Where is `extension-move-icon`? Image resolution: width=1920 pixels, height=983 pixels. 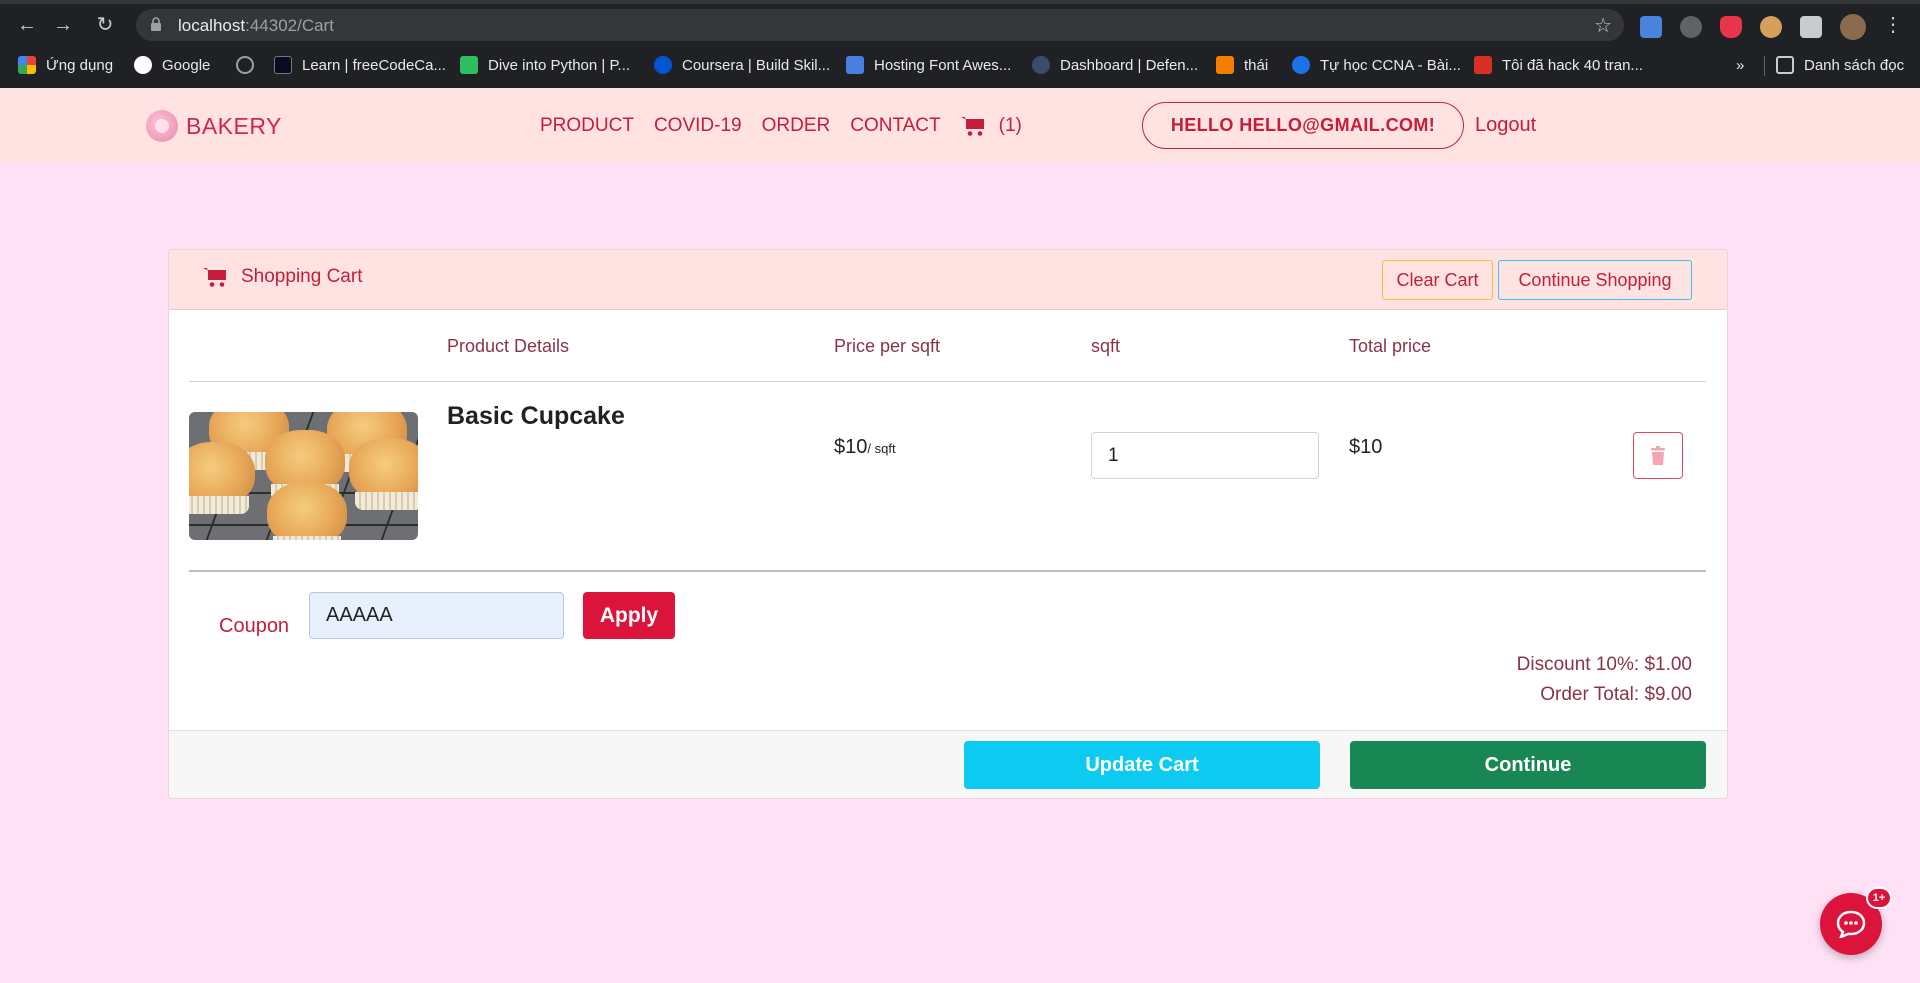
extension-move-icon is located at coordinates (1691, 27).